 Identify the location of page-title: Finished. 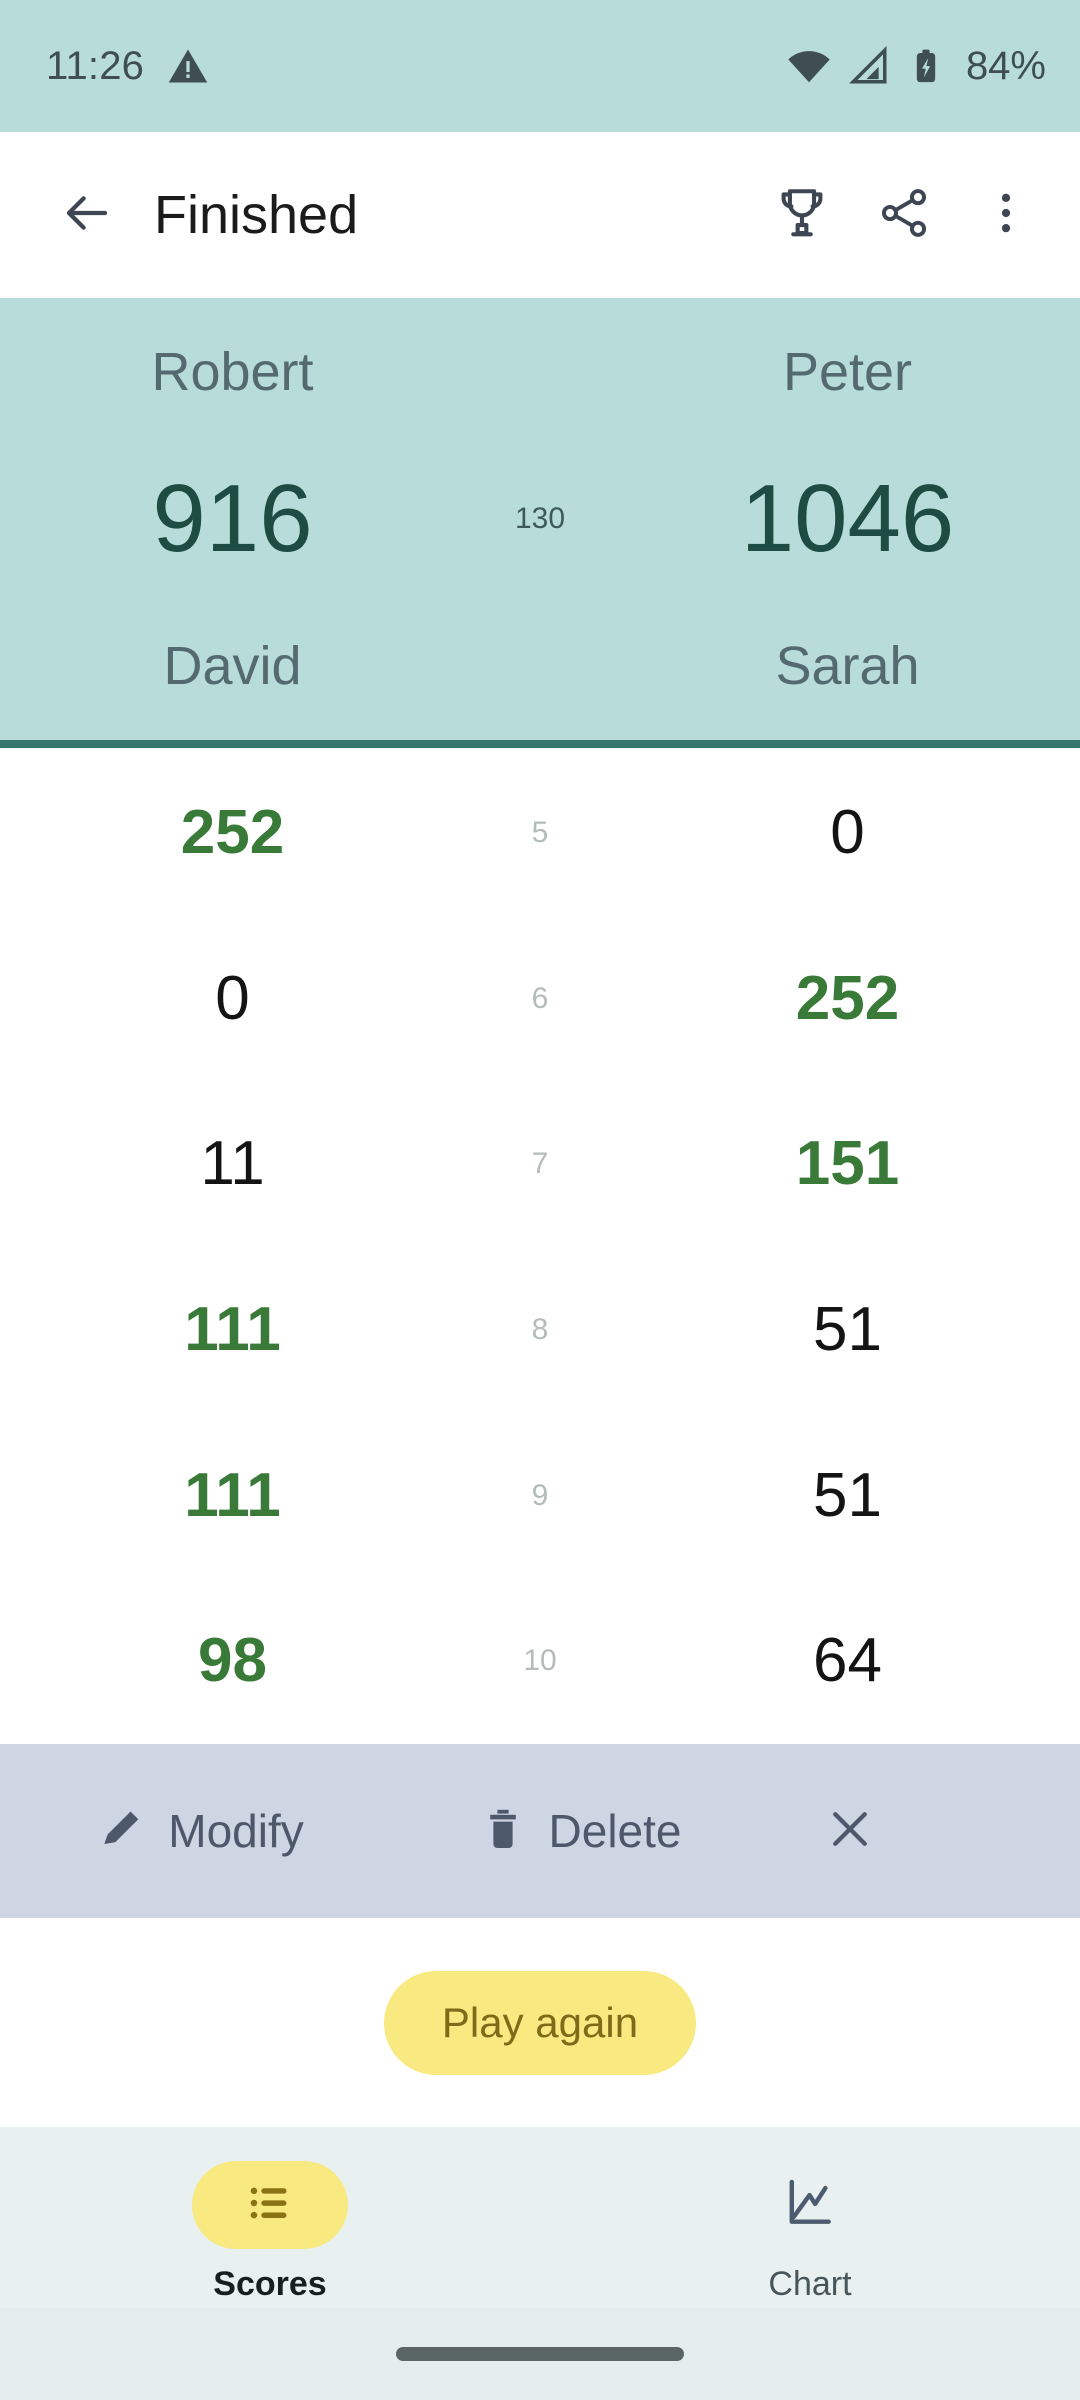
(256, 215).